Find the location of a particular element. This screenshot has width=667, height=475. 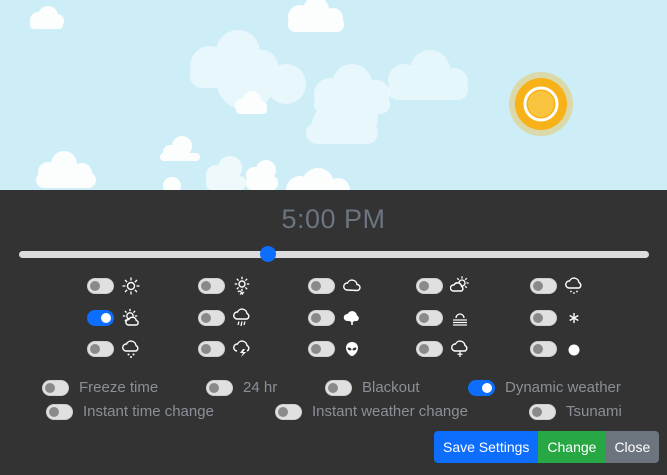

partly-cloudy-icon is located at coordinates (460, 286).